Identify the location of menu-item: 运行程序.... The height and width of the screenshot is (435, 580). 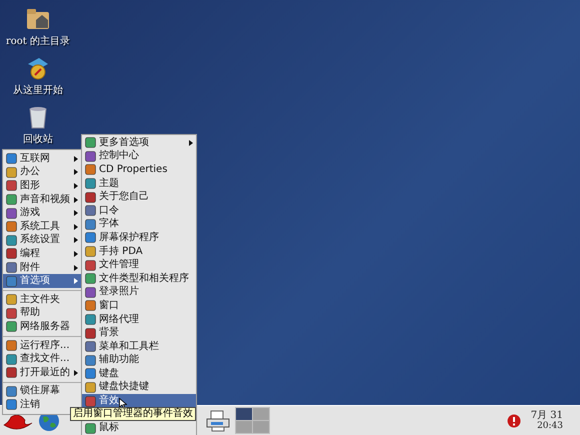
(42, 345).